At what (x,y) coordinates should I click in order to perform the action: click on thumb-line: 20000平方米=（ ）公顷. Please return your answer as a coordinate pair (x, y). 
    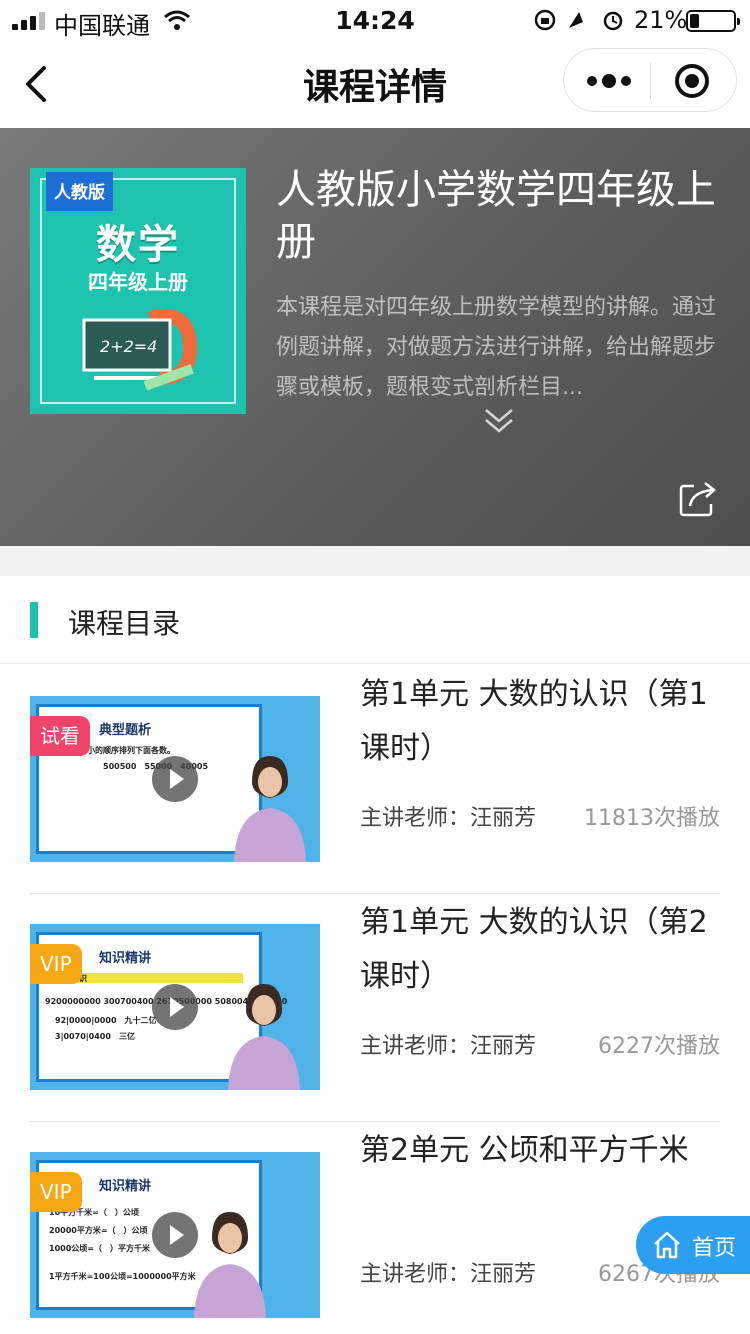
    Looking at the image, I should click on (98, 1230).